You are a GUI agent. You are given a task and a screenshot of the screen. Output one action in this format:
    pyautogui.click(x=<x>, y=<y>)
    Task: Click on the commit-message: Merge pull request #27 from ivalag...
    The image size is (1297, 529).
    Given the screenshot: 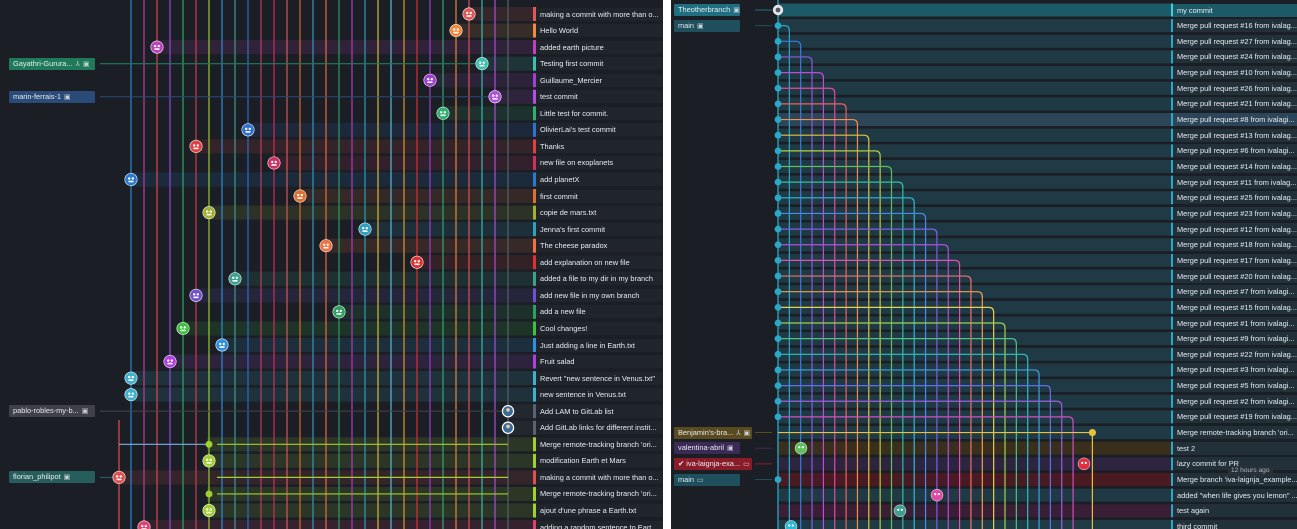 What is the action you would take?
    pyautogui.click(x=1235, y=41)
    